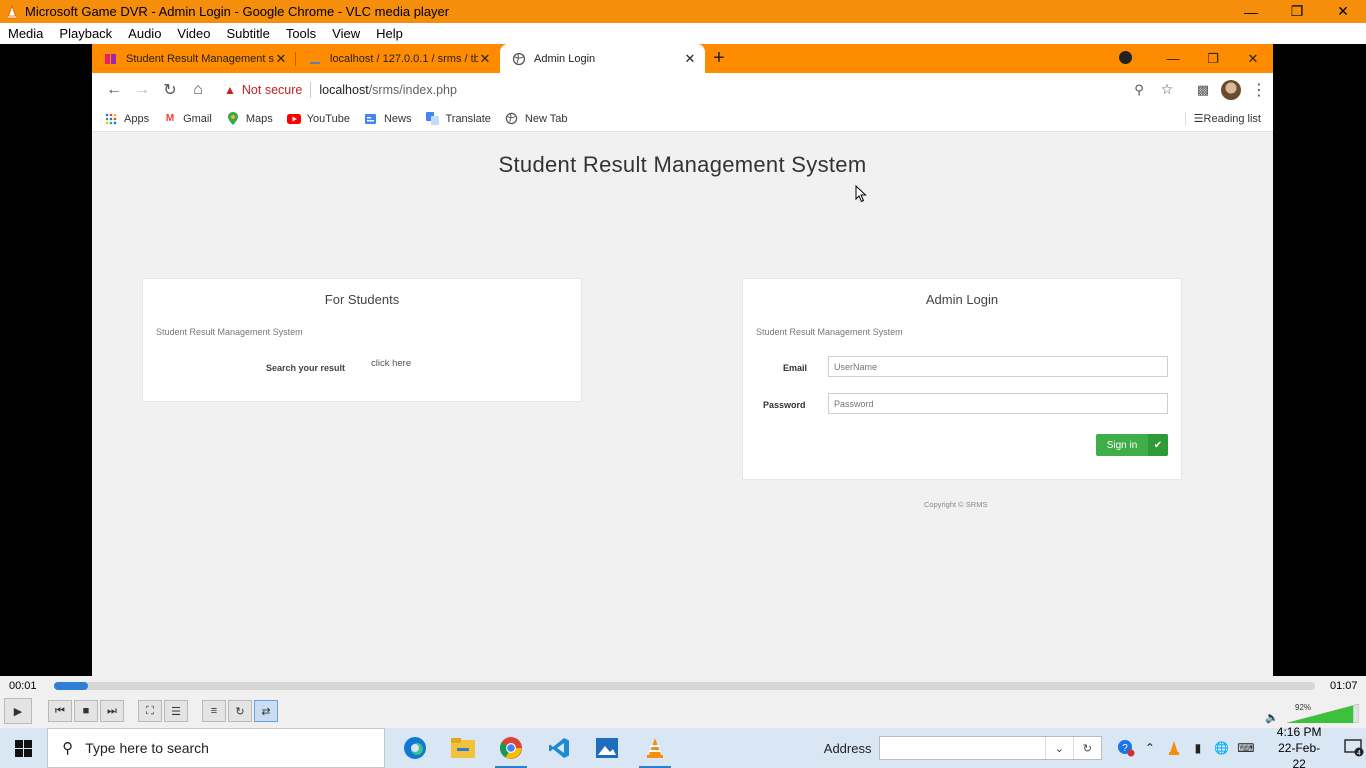 This screenshot has height=768, width=1366. Describe the element at coordinates (187, 119) in the screenshot. I see `bookmark-gmail: M Gmail` at that location.